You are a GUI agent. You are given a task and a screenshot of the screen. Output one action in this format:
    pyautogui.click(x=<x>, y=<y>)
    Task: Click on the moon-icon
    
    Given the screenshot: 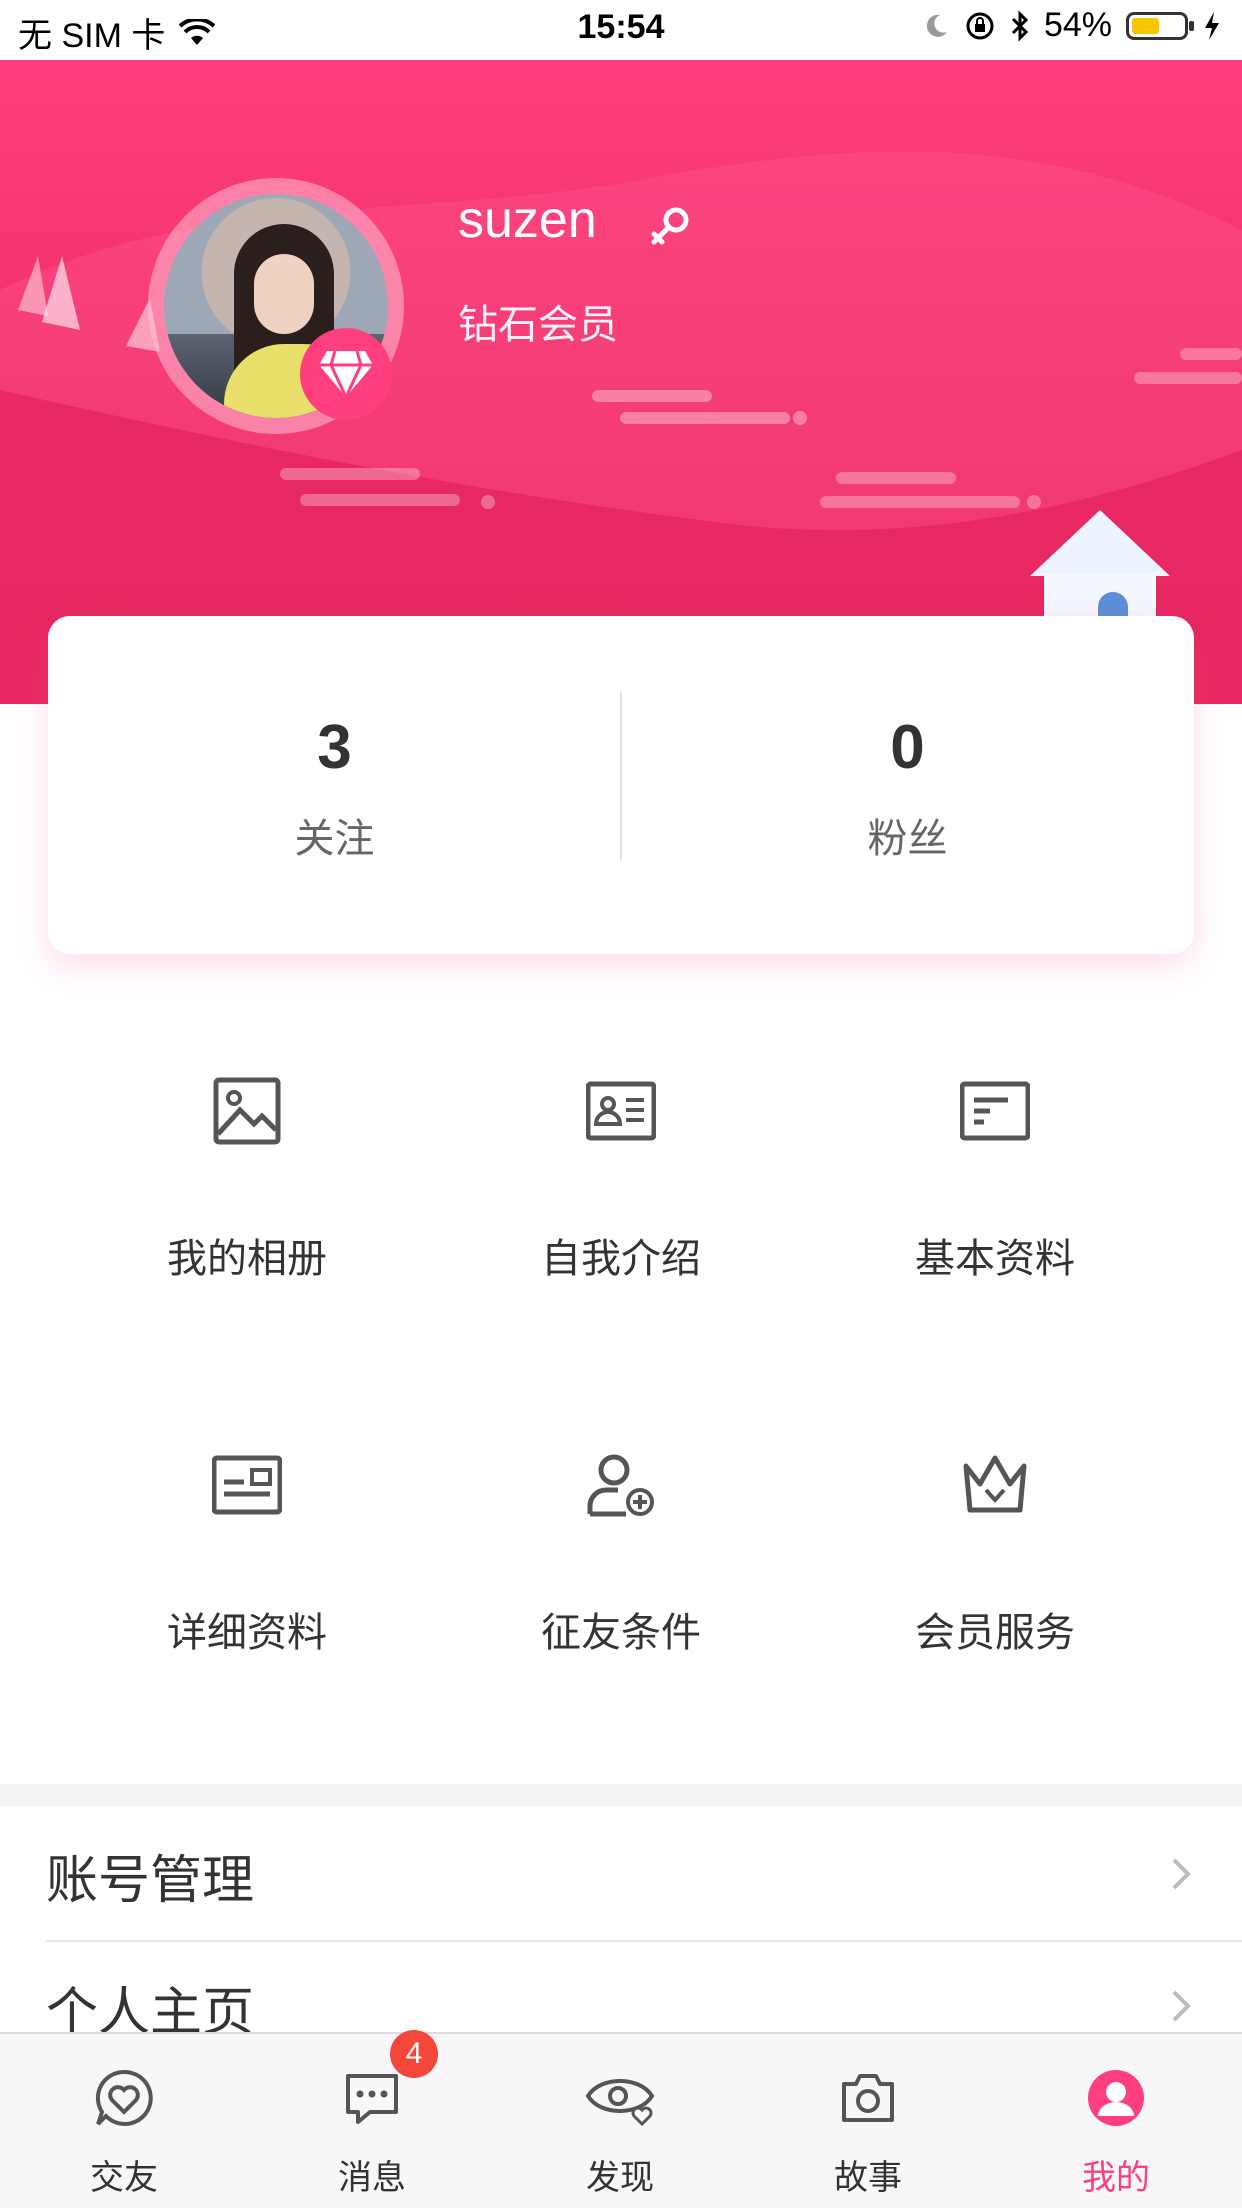 What is the action you would take?
    pyautogui.click(x=936, y=25)
    